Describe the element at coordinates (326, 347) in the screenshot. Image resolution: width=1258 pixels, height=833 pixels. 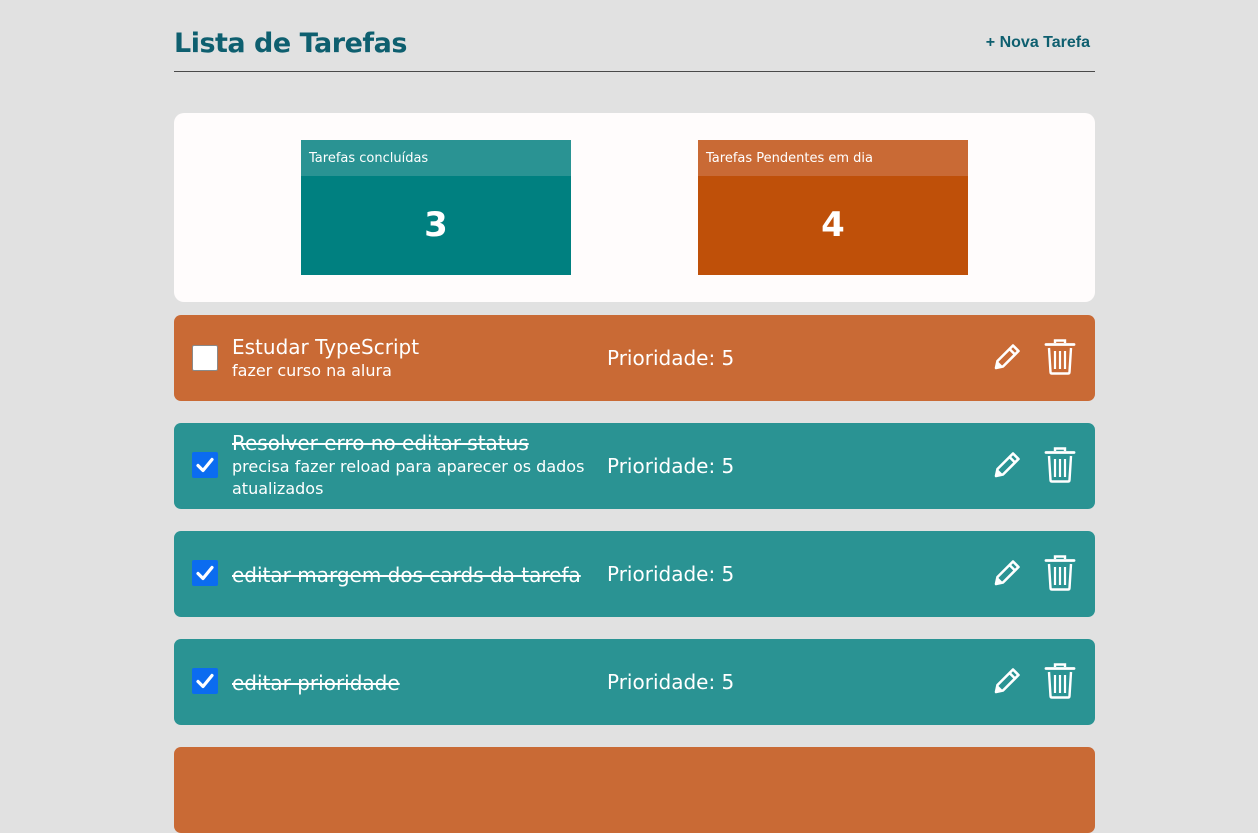
I see `task-title: Estudar TypeScript` at that location.